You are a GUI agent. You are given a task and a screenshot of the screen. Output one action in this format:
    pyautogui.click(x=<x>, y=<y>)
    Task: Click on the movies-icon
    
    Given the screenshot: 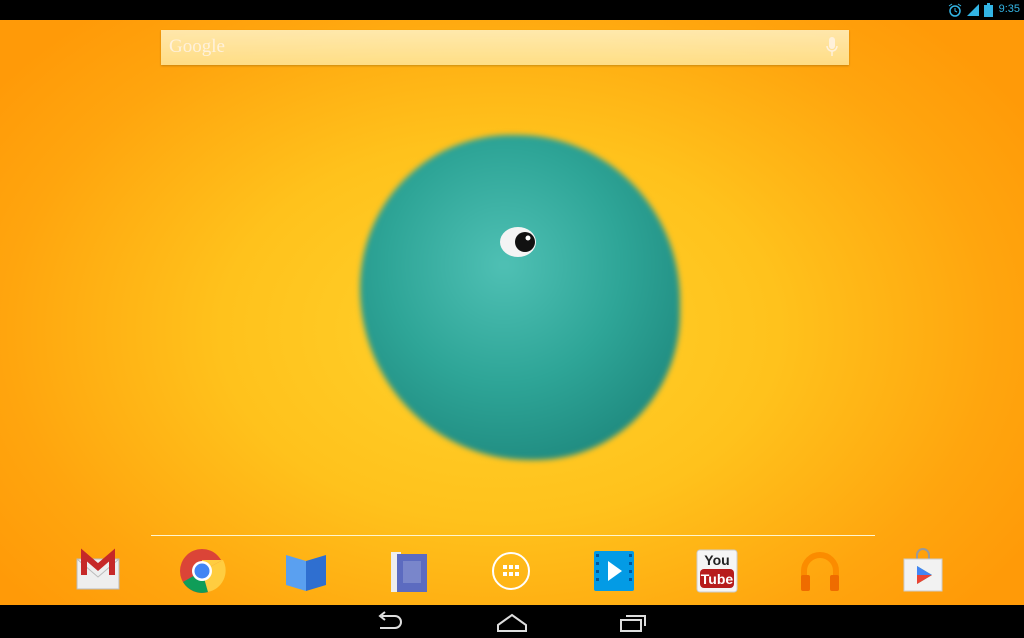 What is the action you would take?
    pyautogui.click(x=614, y=571)
    